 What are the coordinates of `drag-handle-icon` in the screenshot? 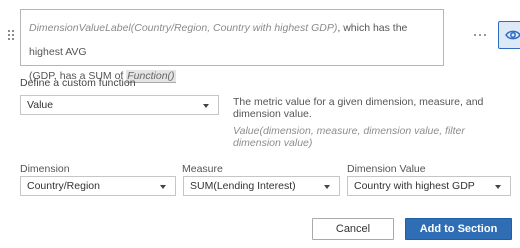 It's located at (11, 36).